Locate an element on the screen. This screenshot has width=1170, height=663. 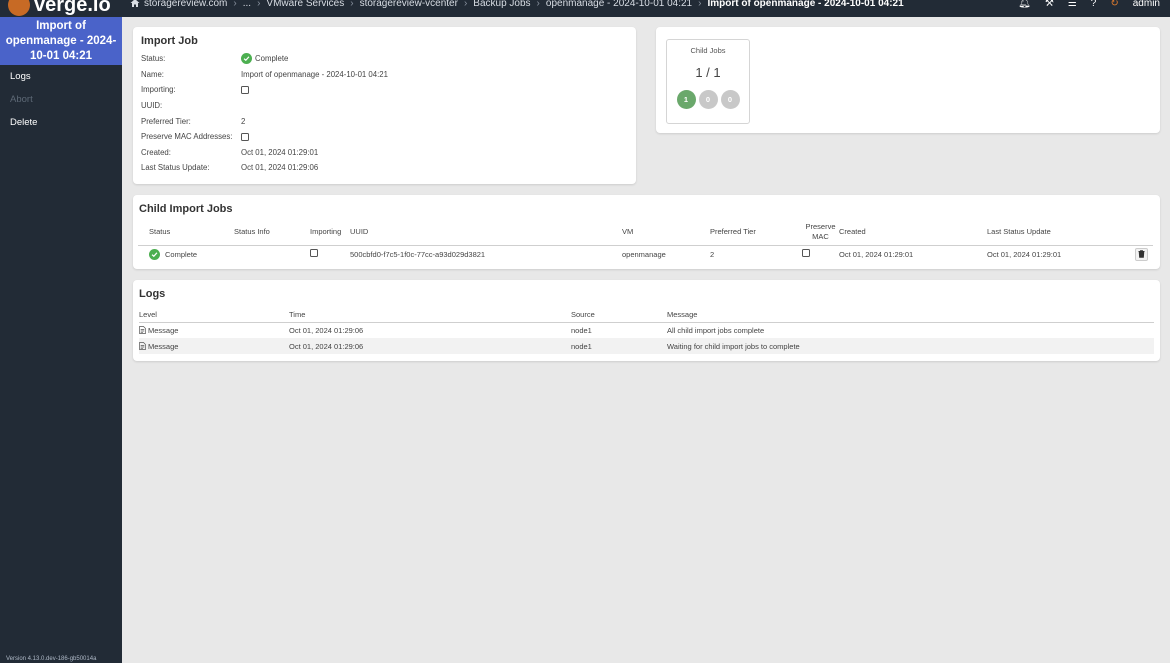
uuid-value: 500cbfd0-f7c5-1f0c-77cc-a93d029d3821 is located at coordinates (418, 254).